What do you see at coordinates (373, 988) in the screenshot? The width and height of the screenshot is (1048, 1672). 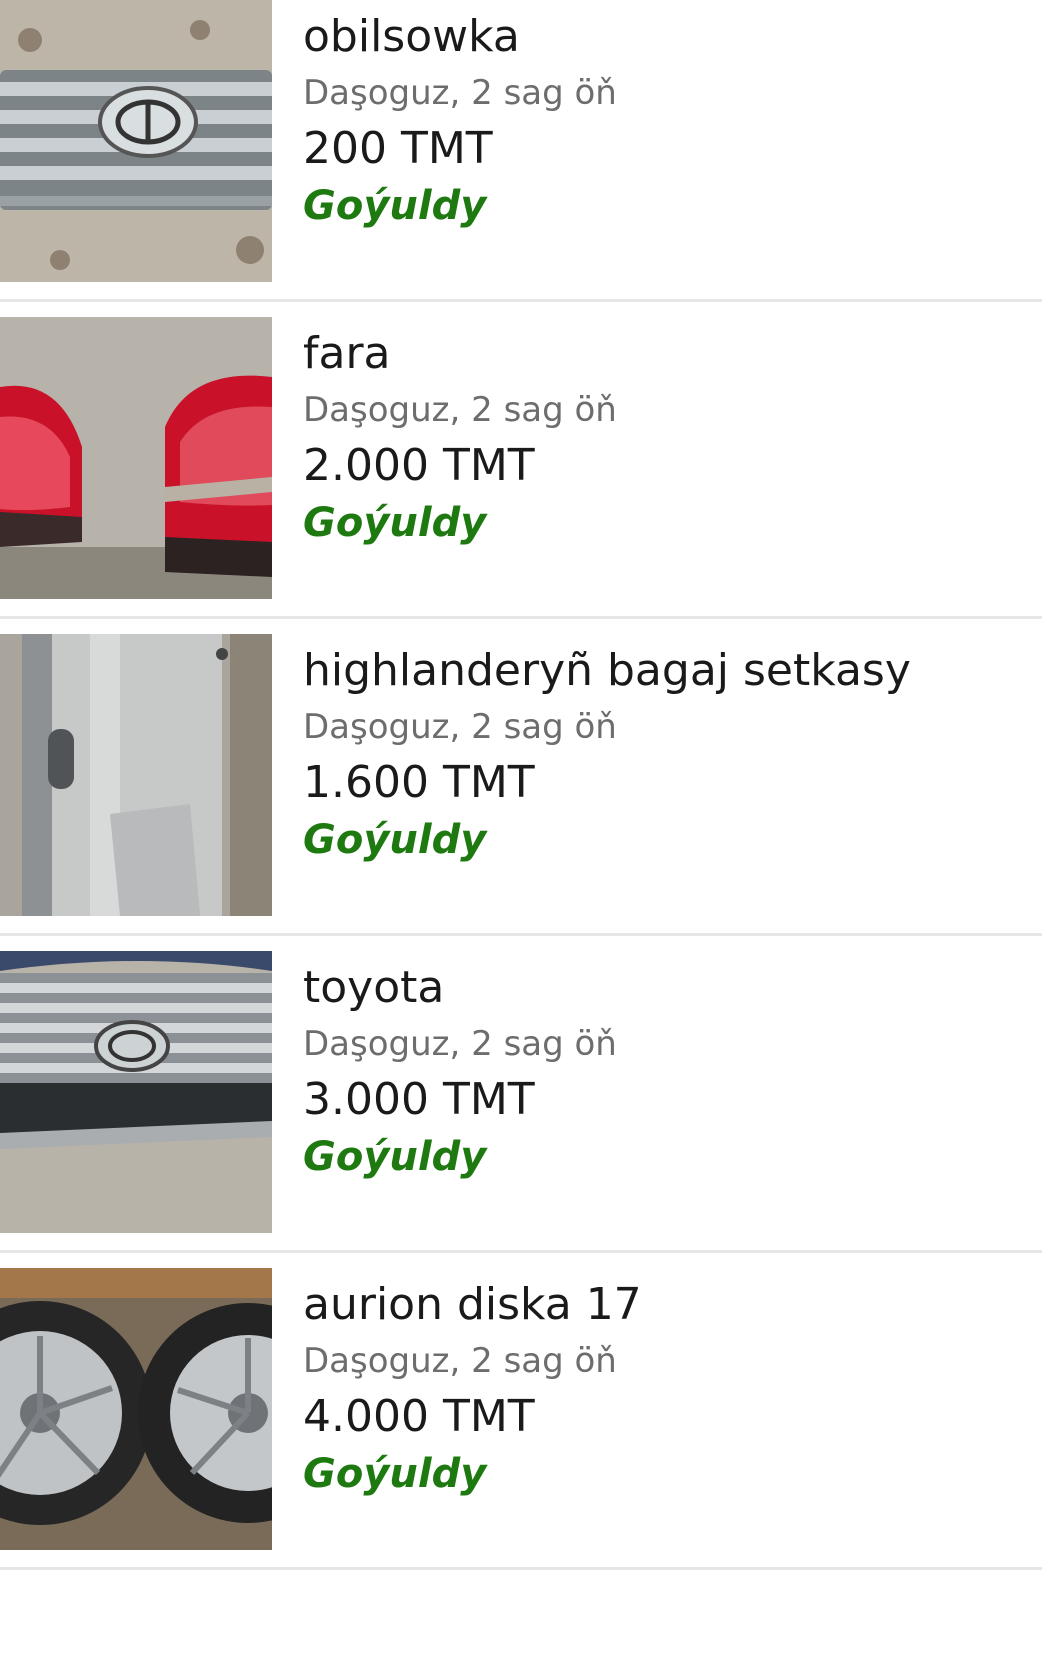 I see `listing-title: toyota` at bounding box center [373, 988].